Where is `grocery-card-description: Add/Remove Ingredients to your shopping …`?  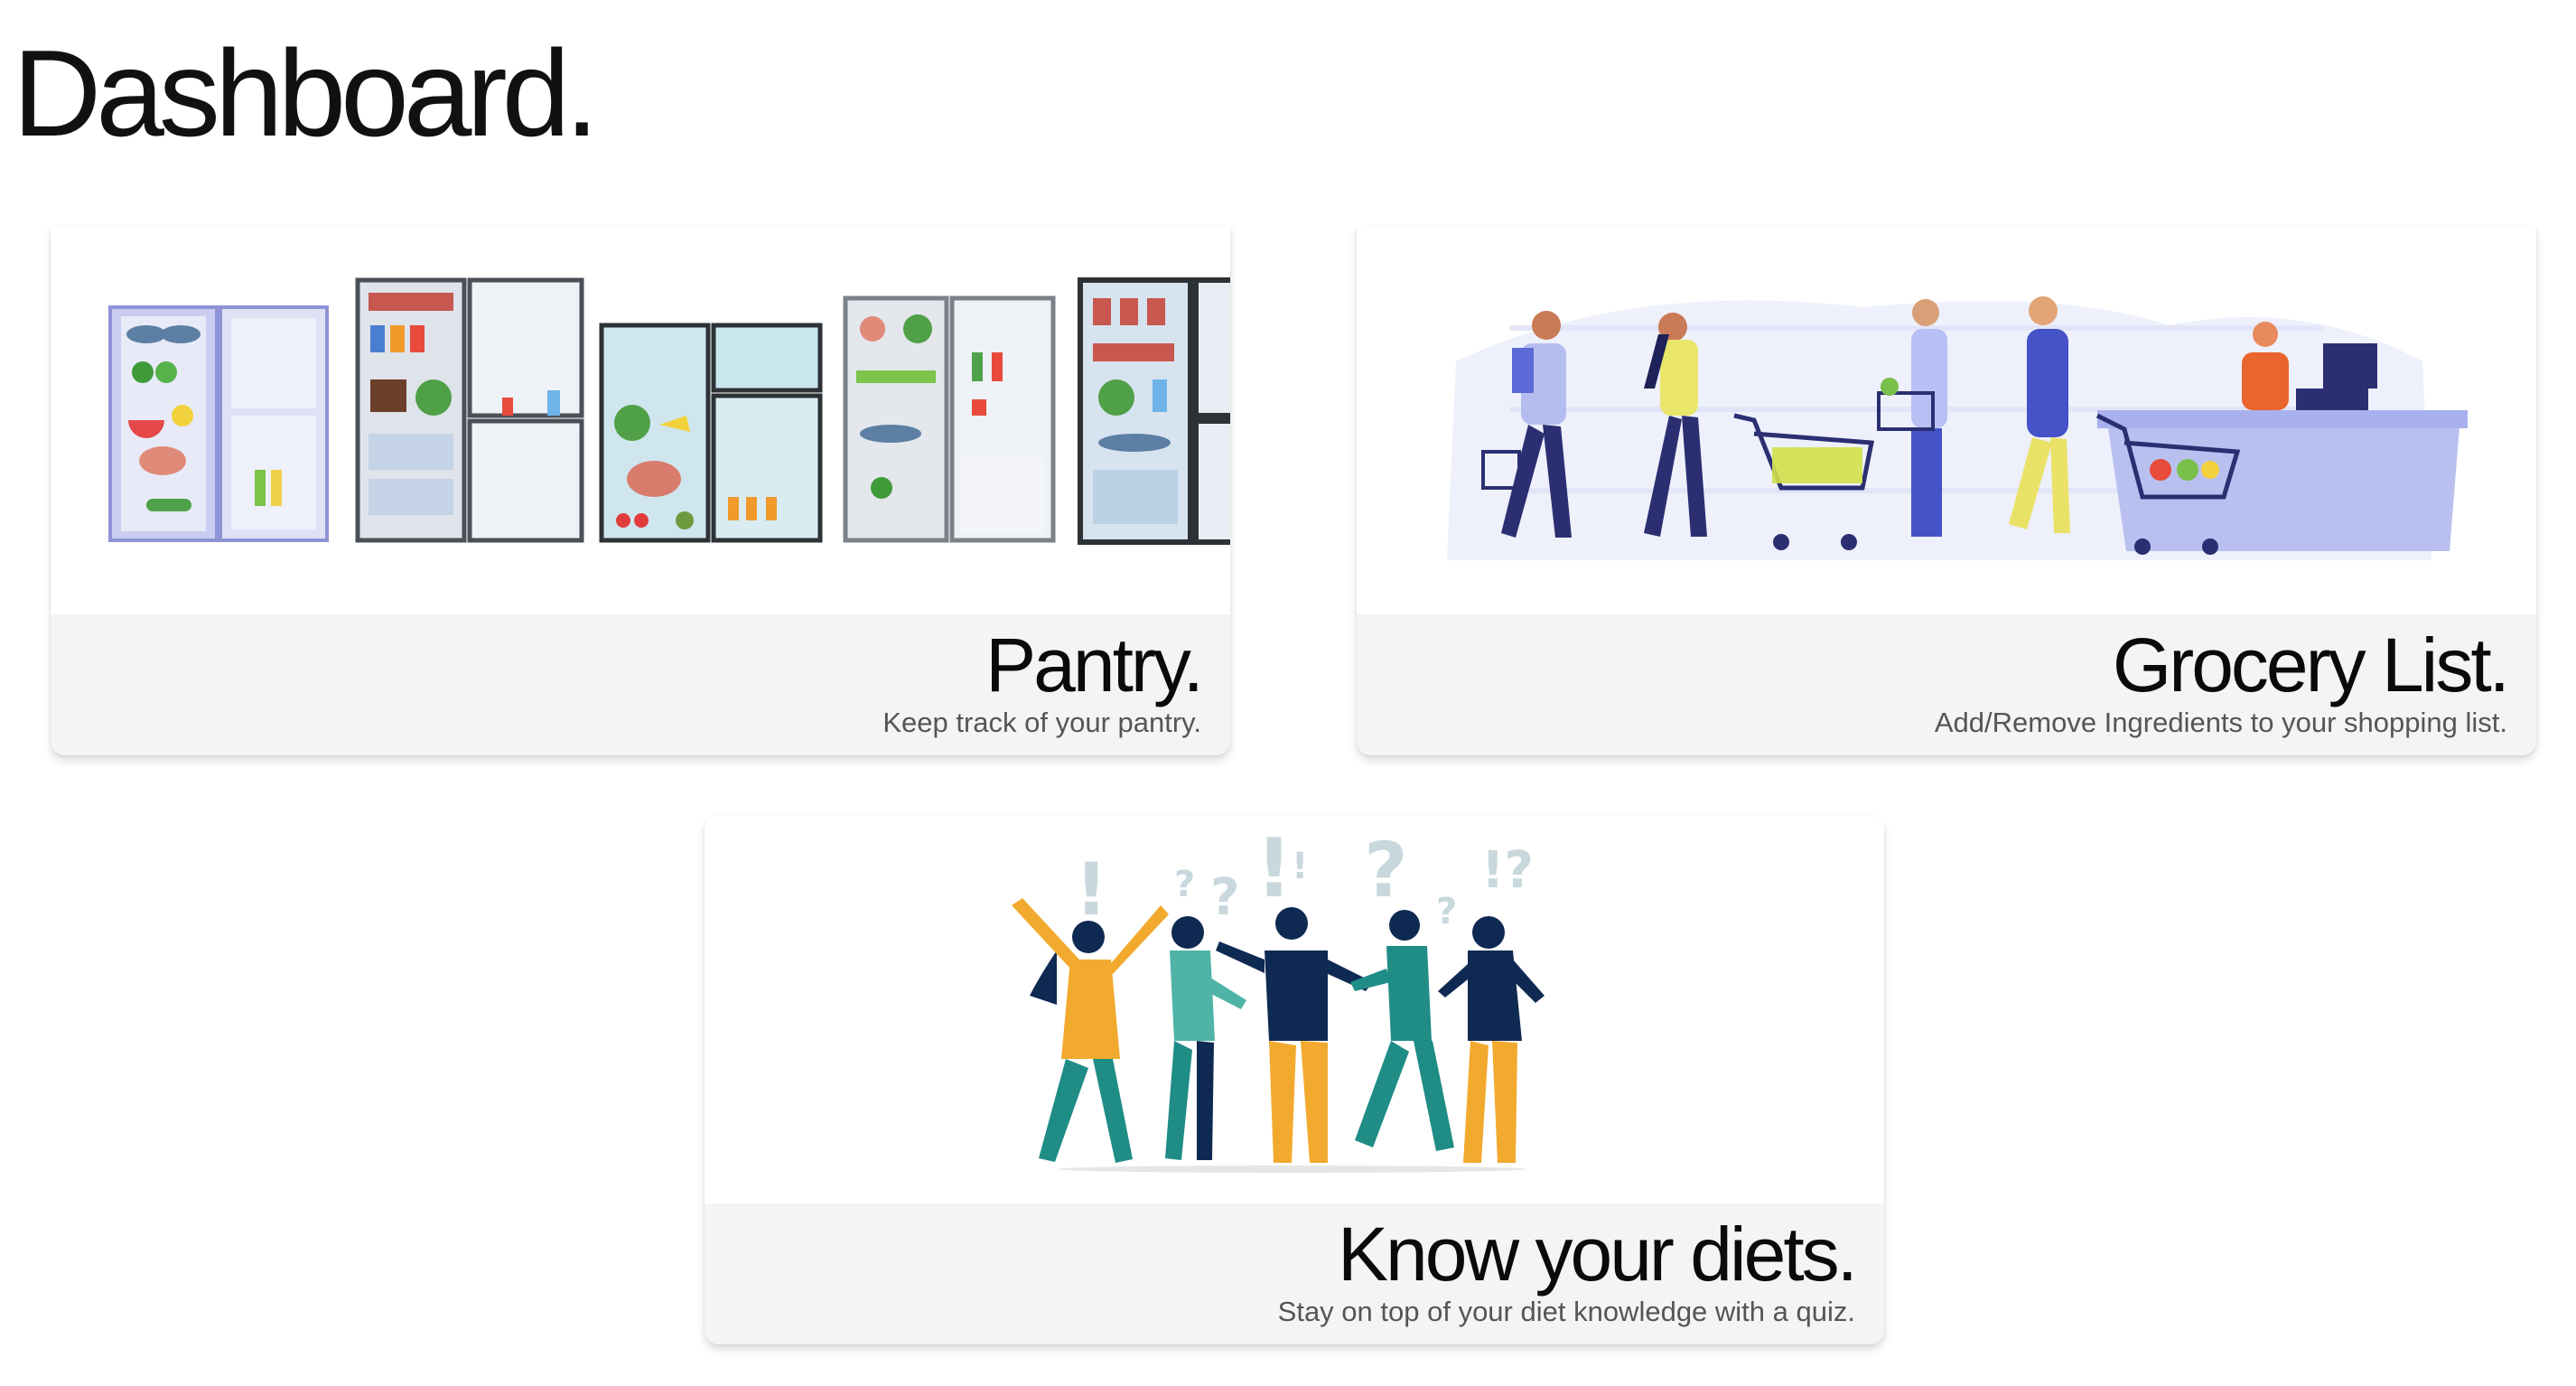
grocery-card-description: Add/Remove Ingredients to your shopping … is located at coordinates (2220, 723).